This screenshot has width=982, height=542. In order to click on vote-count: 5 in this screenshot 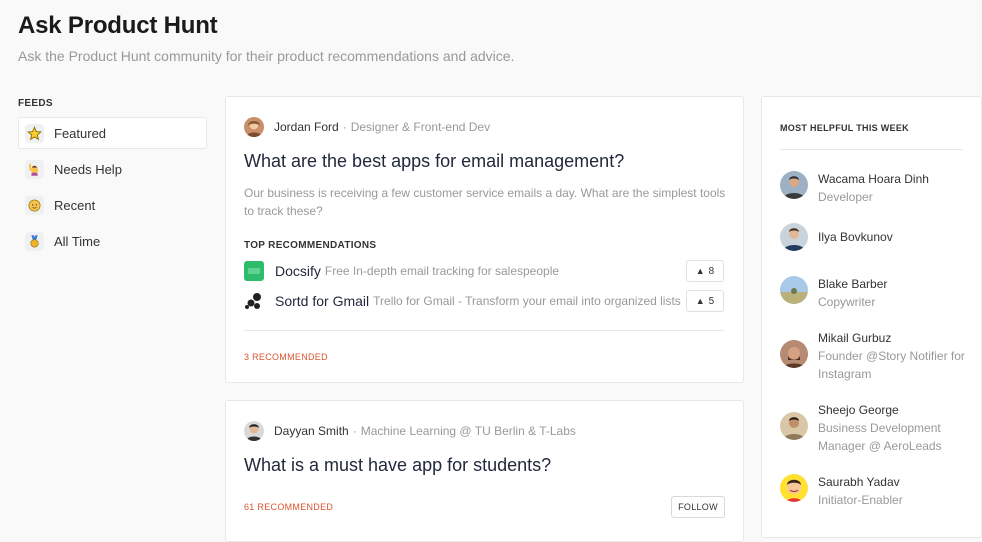, I will do `click(711, 301)`.